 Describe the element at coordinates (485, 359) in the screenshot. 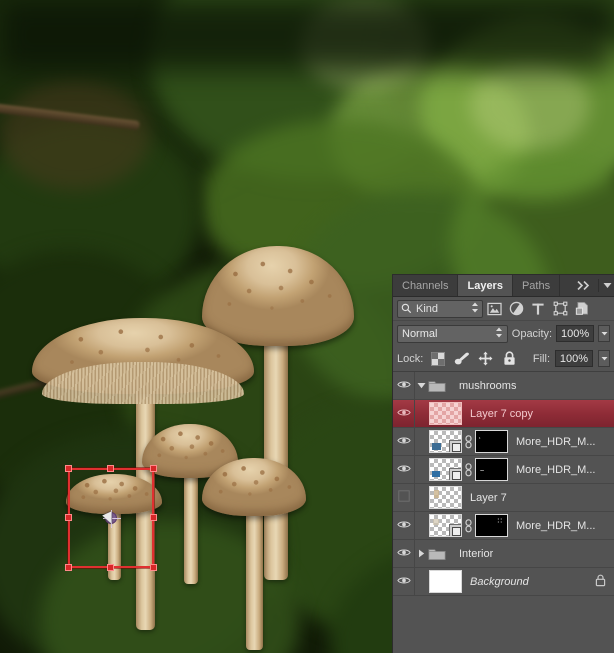

I see `lock-position-icon` at that location.